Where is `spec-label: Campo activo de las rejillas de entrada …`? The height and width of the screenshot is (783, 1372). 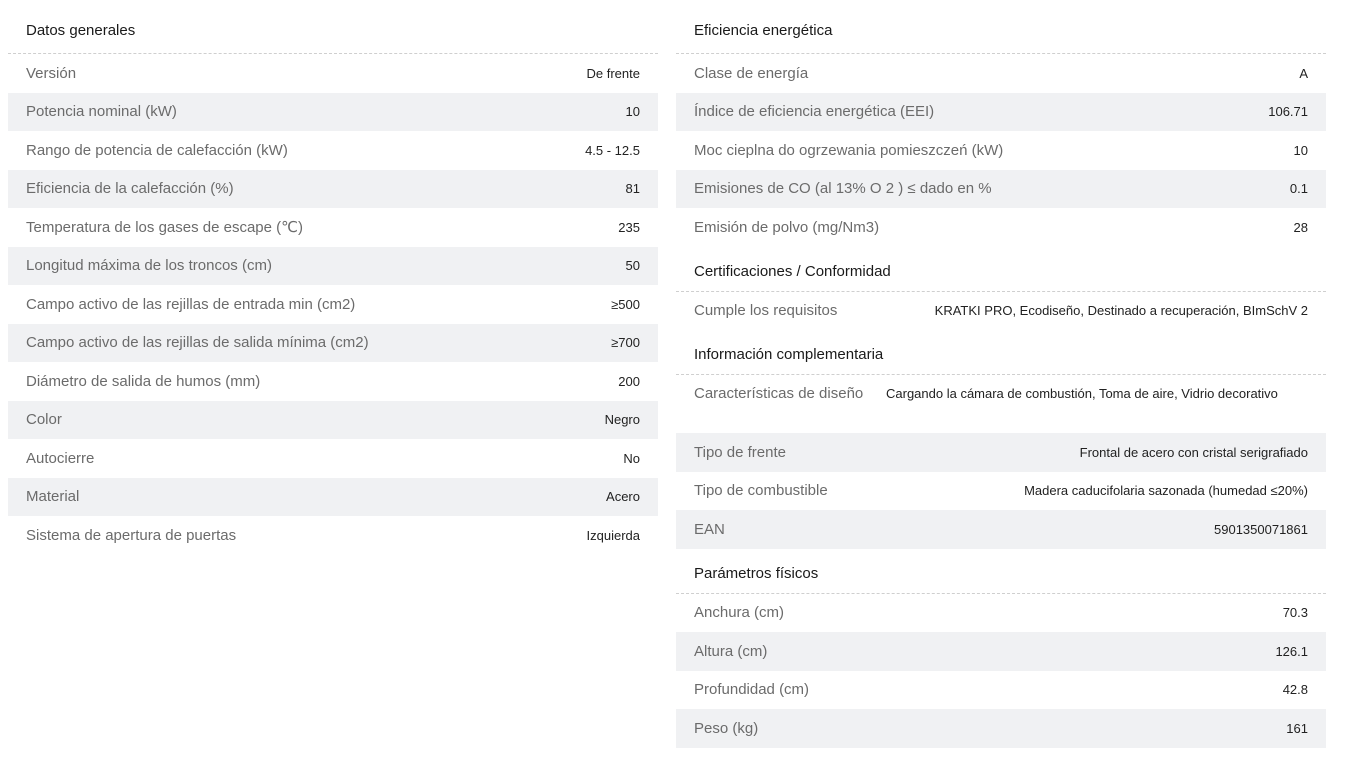
spec-label: Campo activo de las rejillas de entrada … is located at coordinates (191, 304).